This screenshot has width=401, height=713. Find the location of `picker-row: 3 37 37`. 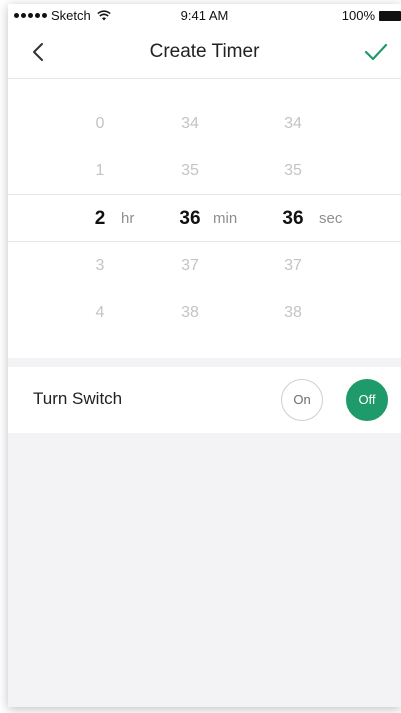

picker-row: 3 37 37 is located at coordinates (204, 266).